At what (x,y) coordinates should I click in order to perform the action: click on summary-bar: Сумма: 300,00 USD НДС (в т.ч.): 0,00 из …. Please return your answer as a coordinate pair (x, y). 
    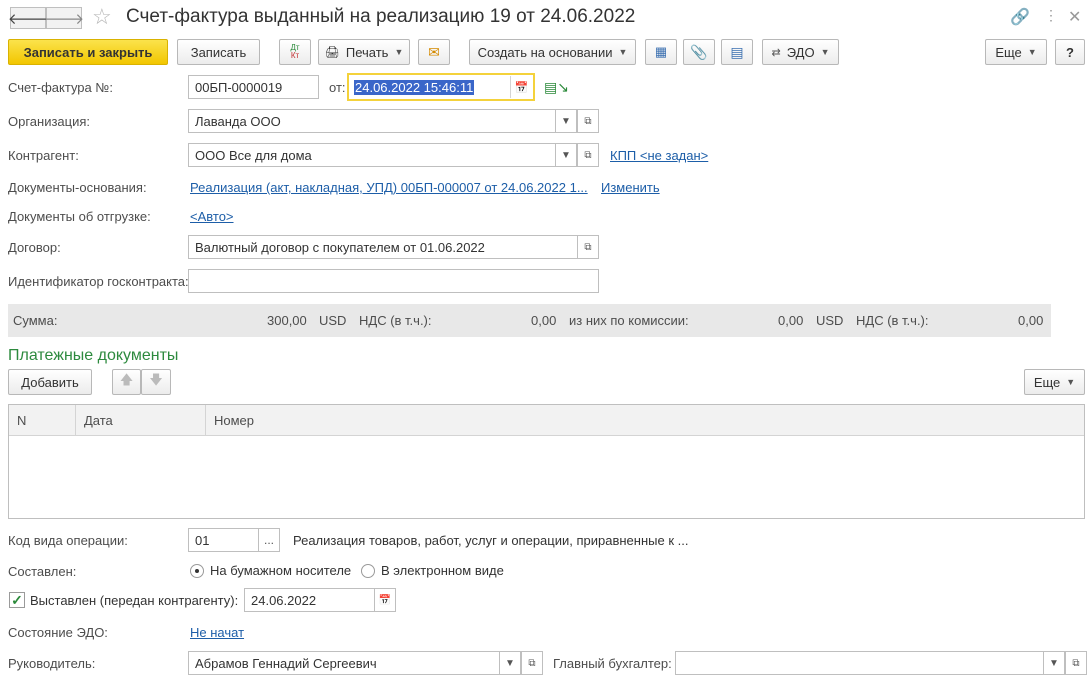
    Looking at the image, I should click on (529, 320).